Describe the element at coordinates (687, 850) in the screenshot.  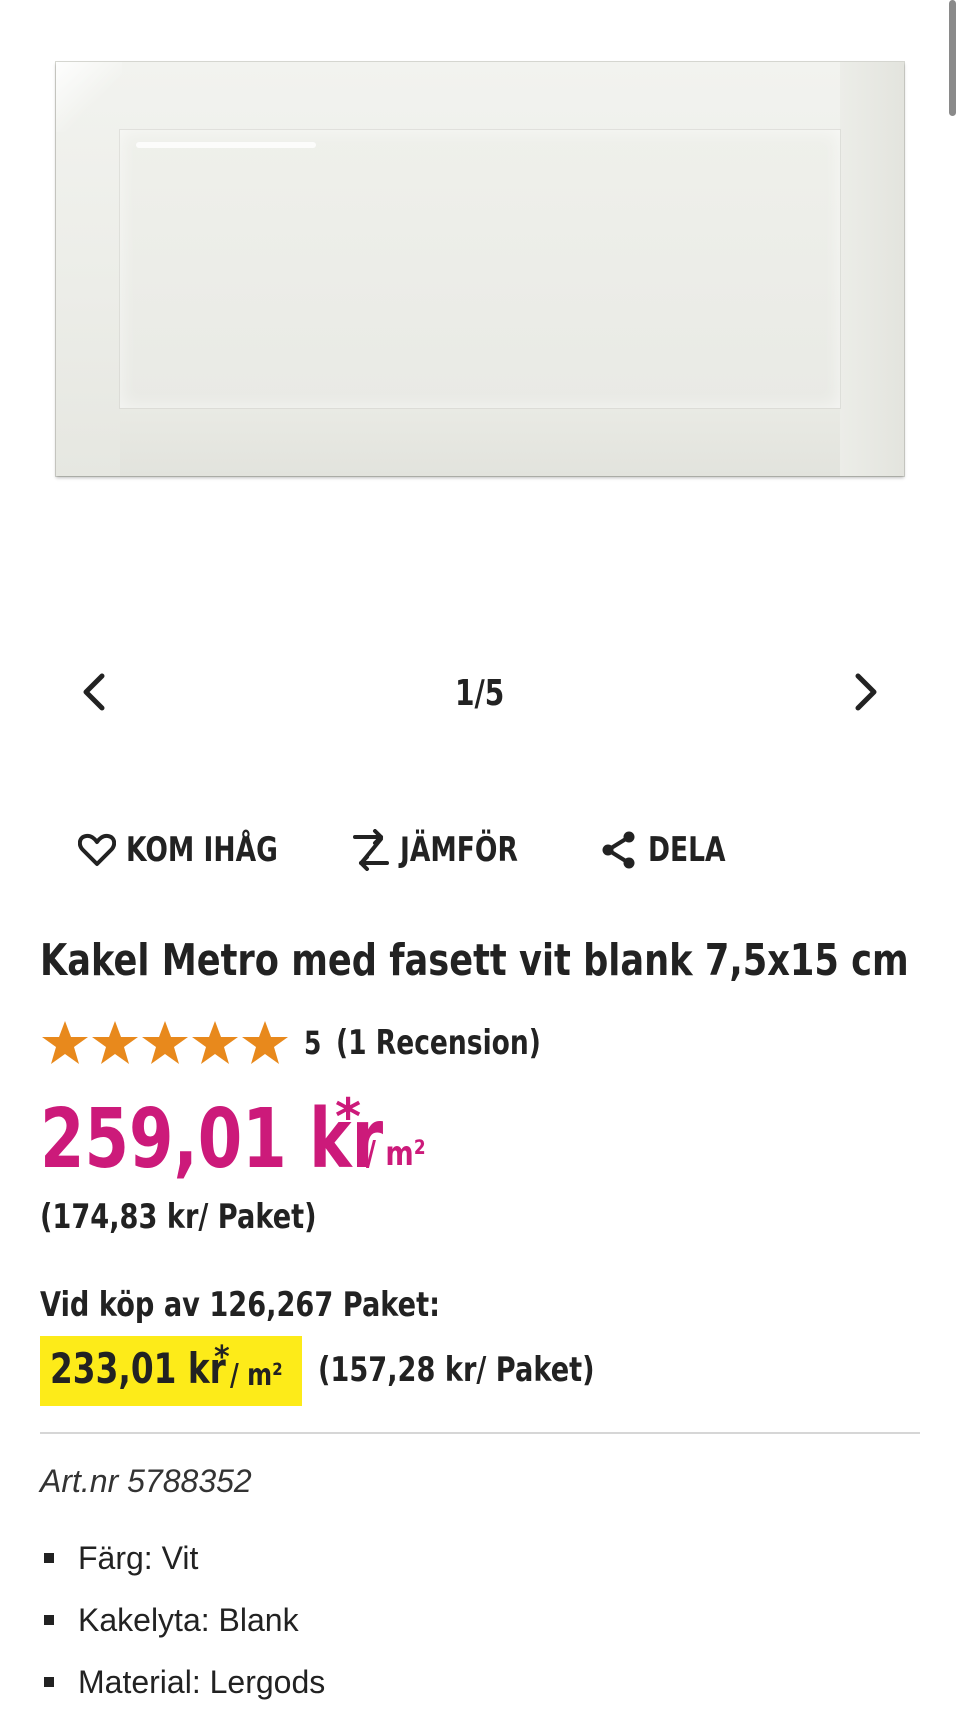
I see `share-label: DELA` at that location.